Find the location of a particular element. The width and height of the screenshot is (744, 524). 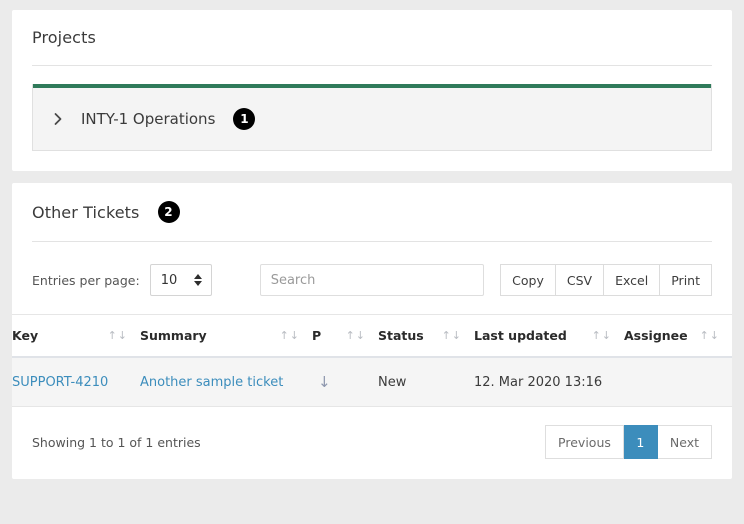

column-header-status: Status ↑↓ is located at coordinates (426, 336).